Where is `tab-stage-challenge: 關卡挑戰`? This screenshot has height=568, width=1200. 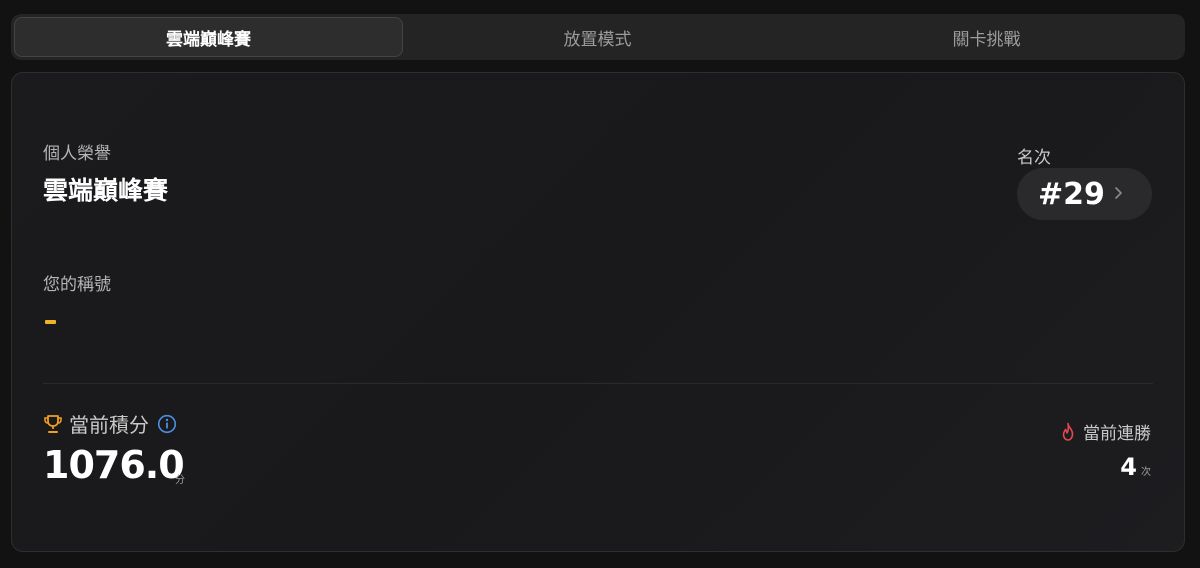 tab-stage-challenge: 關卡挑戰 is located at coordinates (986, 37).